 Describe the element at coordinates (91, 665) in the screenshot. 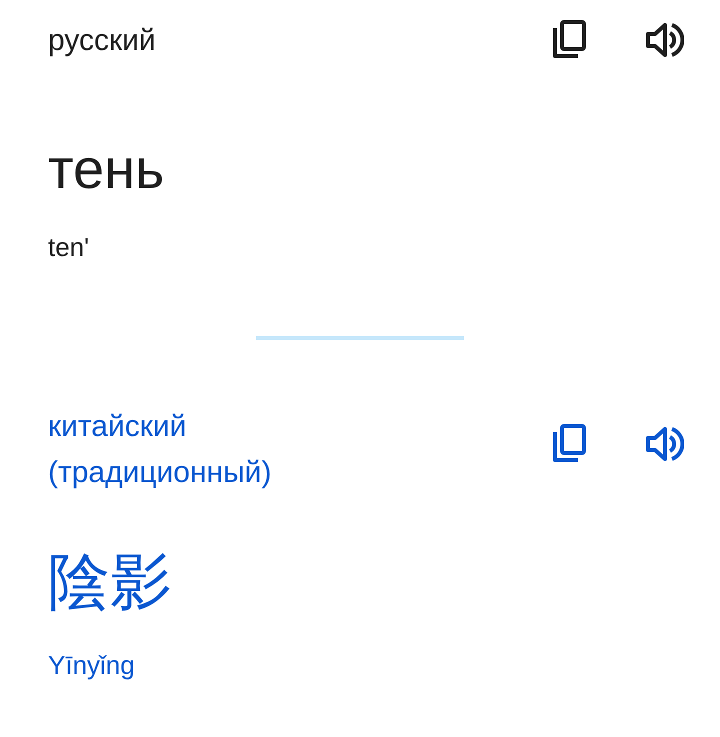

I see `transliteration: Yīnyǐng` at that location.